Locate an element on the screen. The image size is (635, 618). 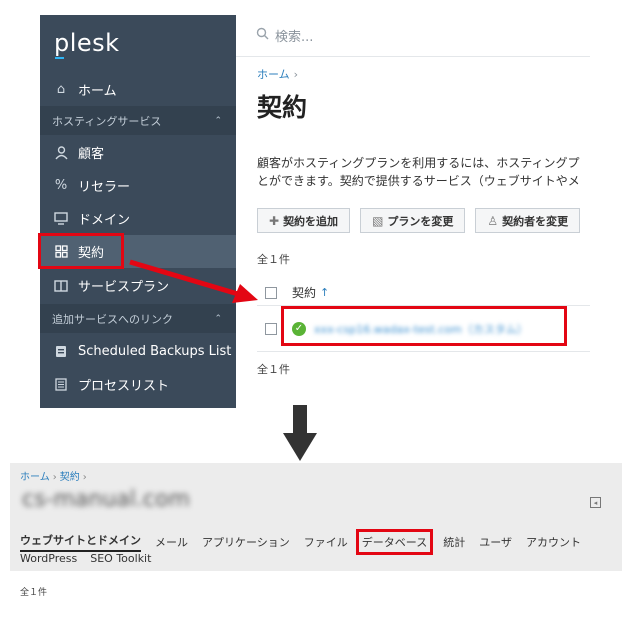
change-plan-button: ▧ プランを変更 is located at coordinates (413, 220).